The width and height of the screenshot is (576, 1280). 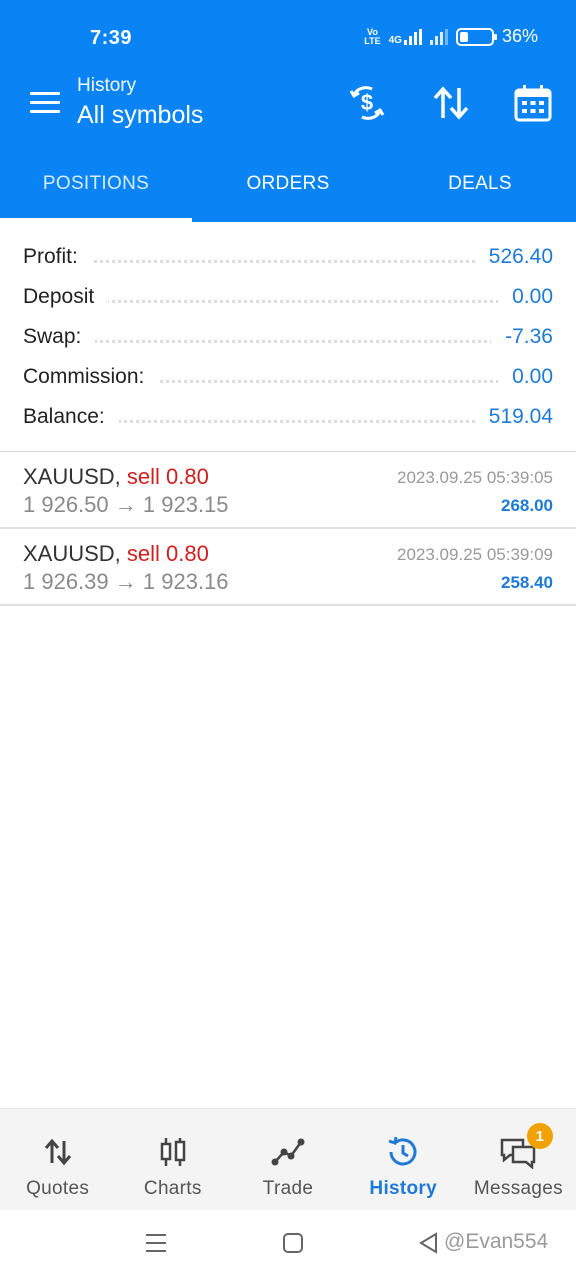 I want to click on summary-row-profit: Profit: 526.40, so click(x=288, y=257).